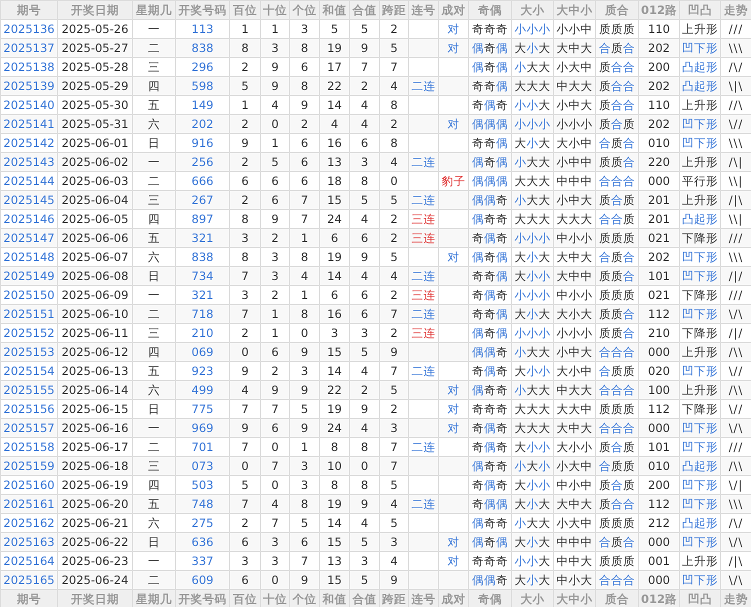 This screenshot has height=607, width=751. What do you see at coordinates (490, 314) in the screenshot?
I see `table-cell: 奇奇偶` at bounding box center [490, 314].